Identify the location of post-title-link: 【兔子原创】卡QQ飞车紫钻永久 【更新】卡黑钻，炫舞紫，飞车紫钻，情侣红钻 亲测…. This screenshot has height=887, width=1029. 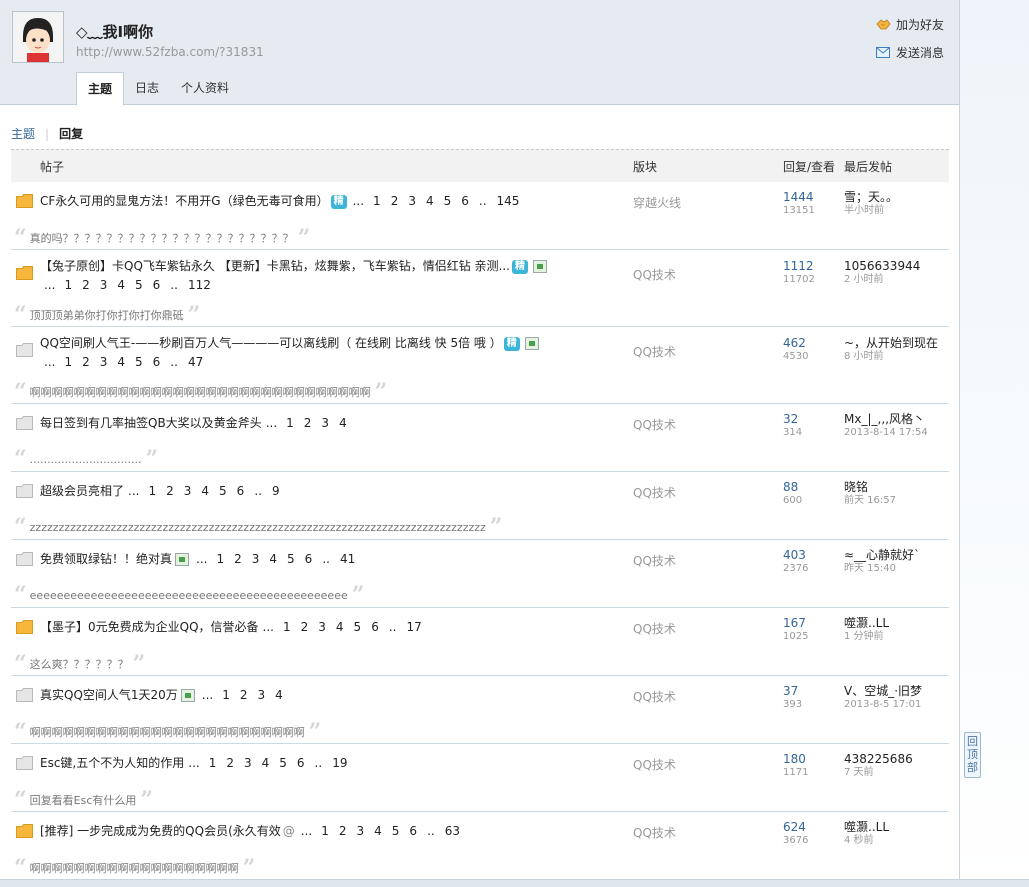
(275, 266).